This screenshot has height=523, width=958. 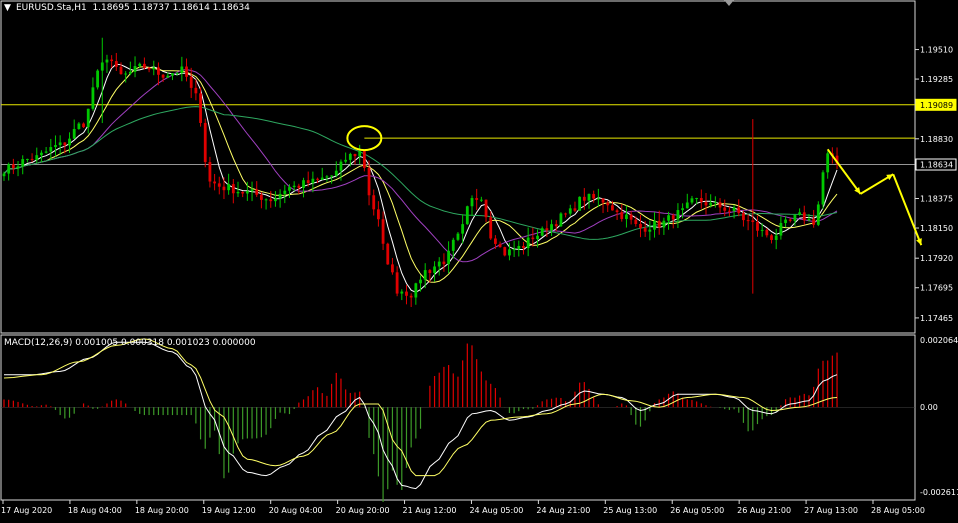 What do you see at coordinates (26, 510) in the screenshot?
I see `time-tick-label: 17 Aug 2020` at bounding box center [26, 510].